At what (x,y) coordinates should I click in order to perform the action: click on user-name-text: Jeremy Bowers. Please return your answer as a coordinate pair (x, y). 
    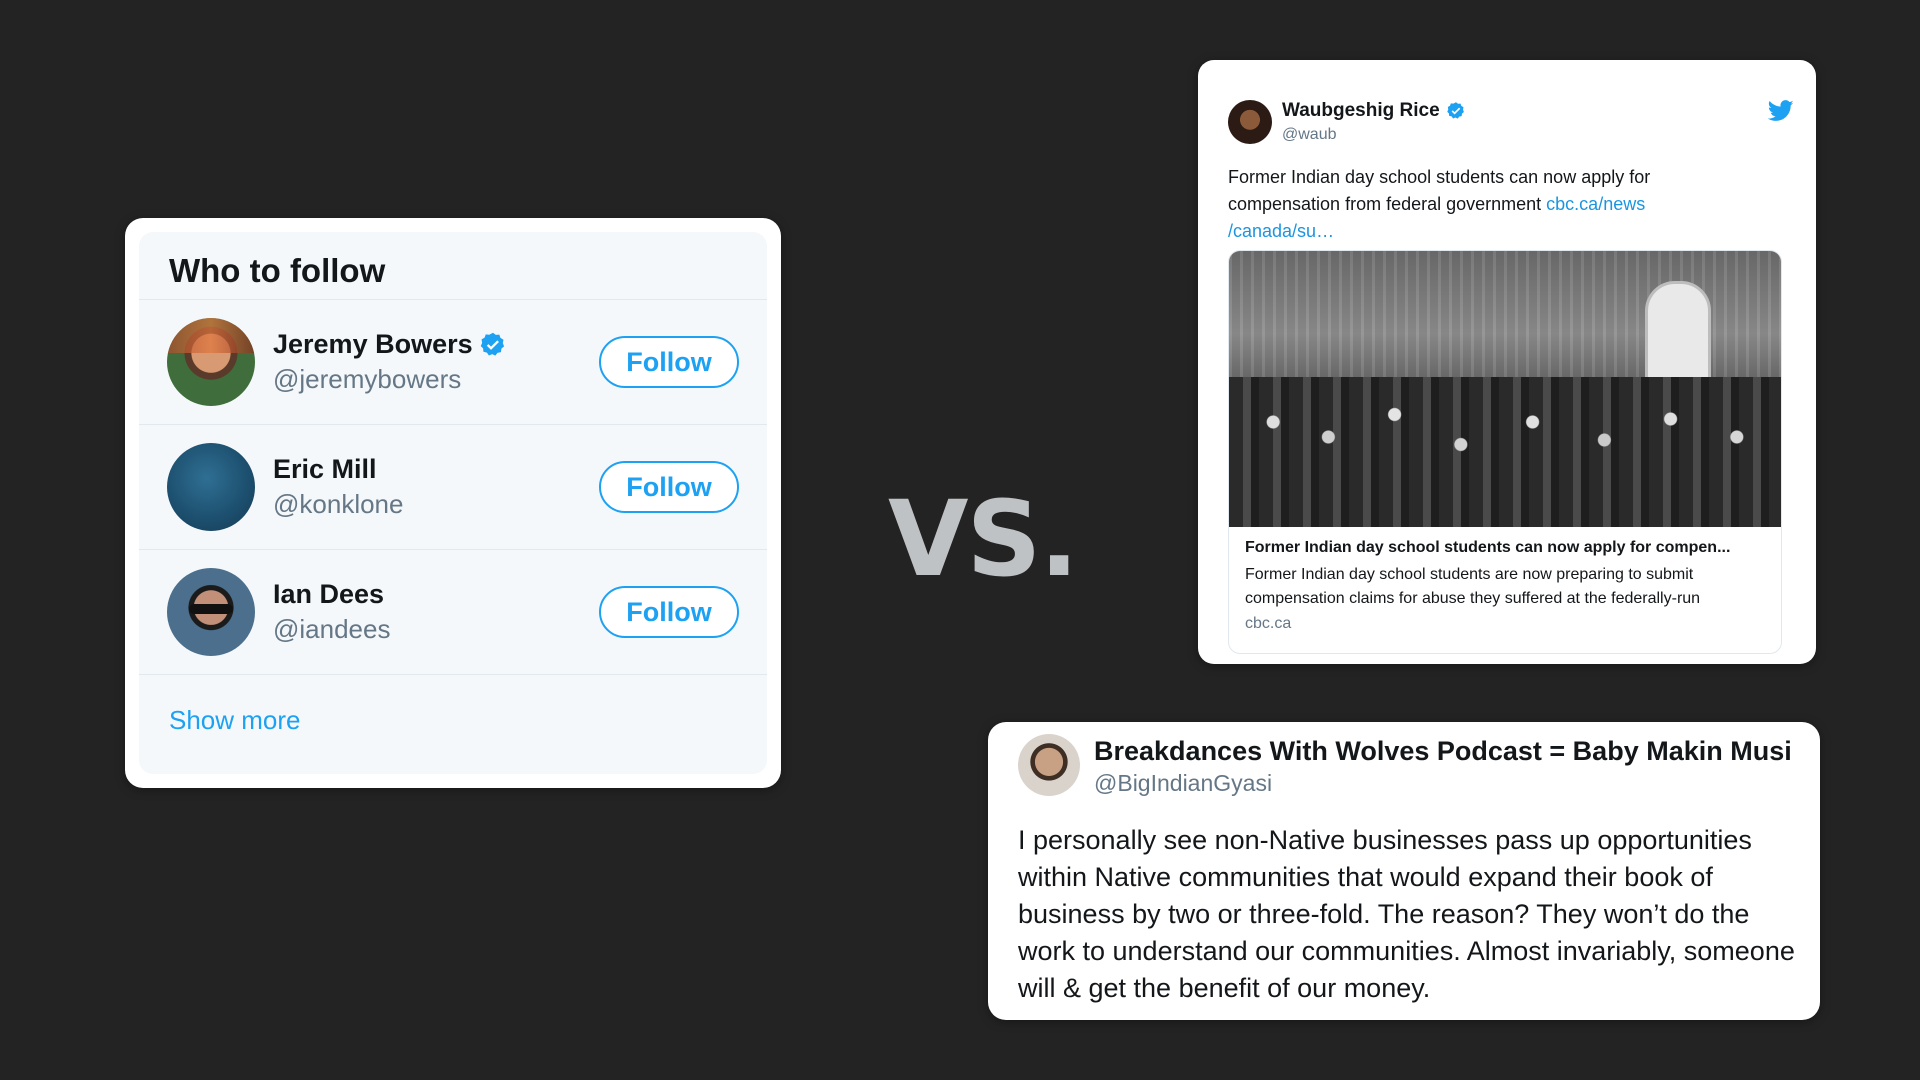
    Looking at the image, I should click on (373, 344).